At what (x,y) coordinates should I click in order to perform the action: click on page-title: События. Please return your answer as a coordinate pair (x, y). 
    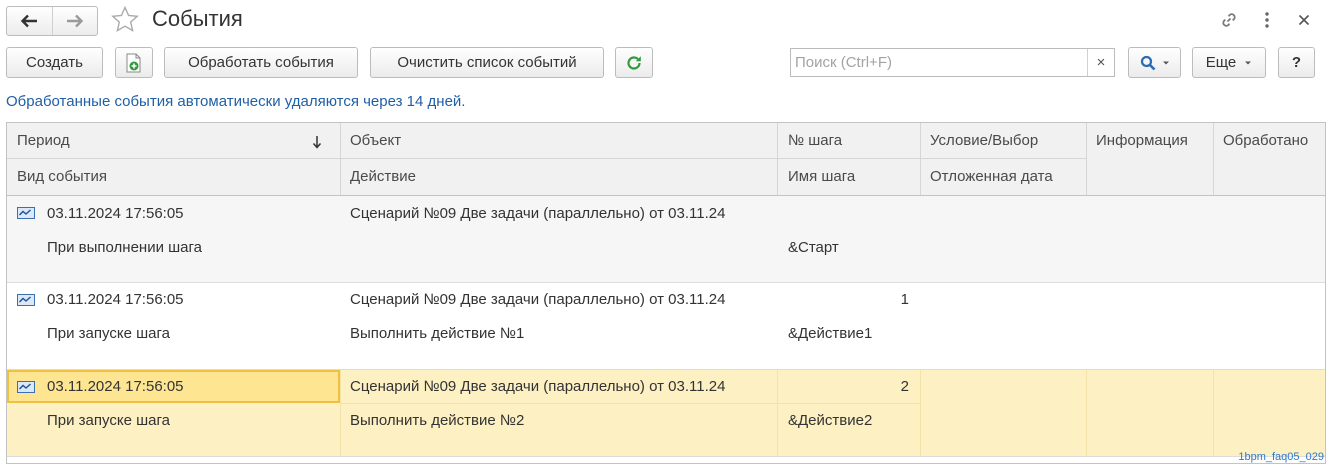
    Looking at the image, I should click on (197, 18).